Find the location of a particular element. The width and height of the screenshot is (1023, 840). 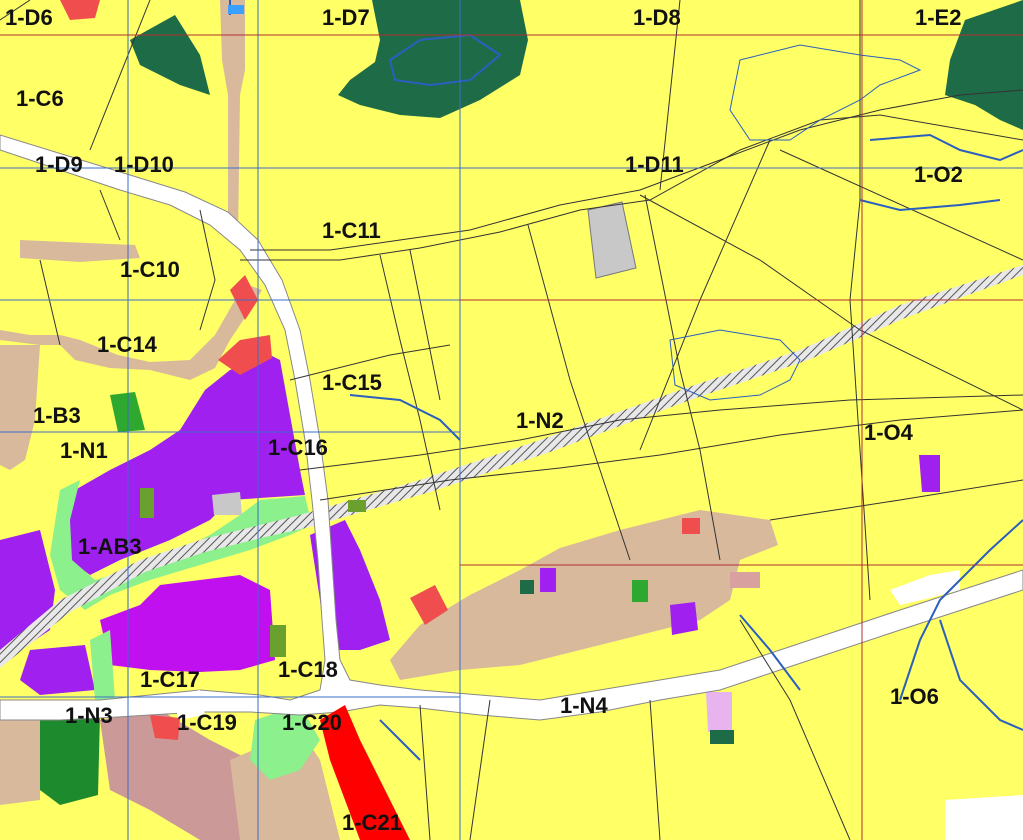

zone-label-o4: 1-O4 is located at coordinates (889, 432).